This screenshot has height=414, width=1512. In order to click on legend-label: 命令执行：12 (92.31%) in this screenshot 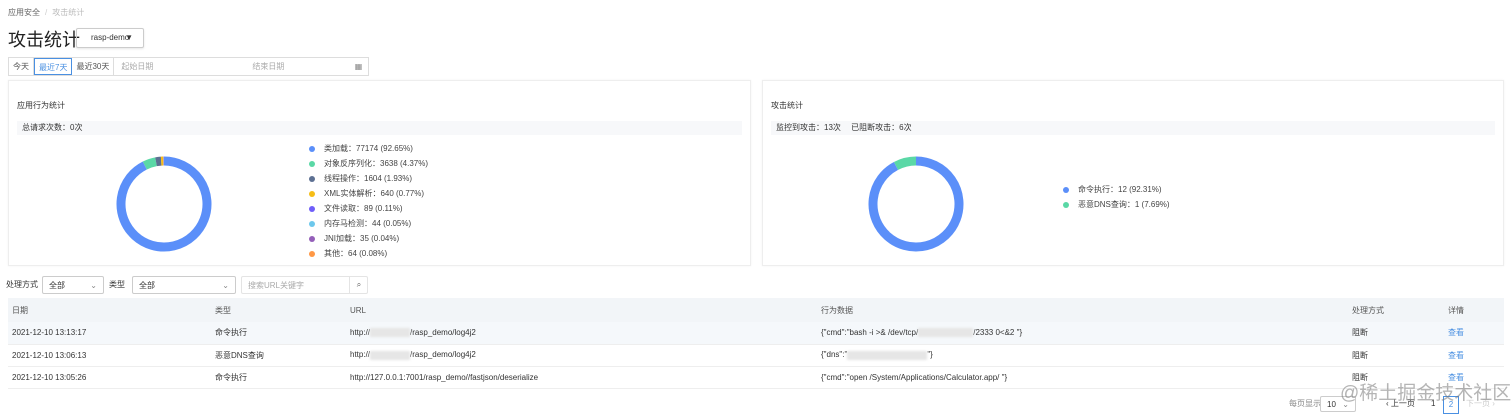, I will do `click(1120, 189)`.